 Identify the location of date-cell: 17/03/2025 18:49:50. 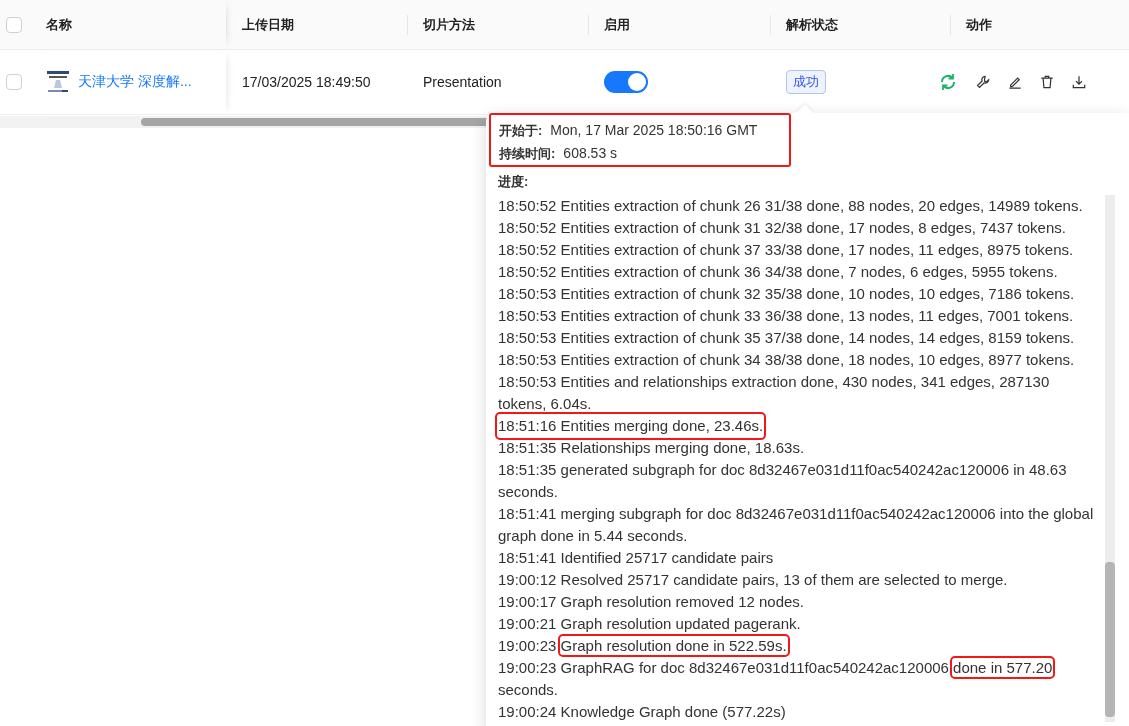
(306, 82).